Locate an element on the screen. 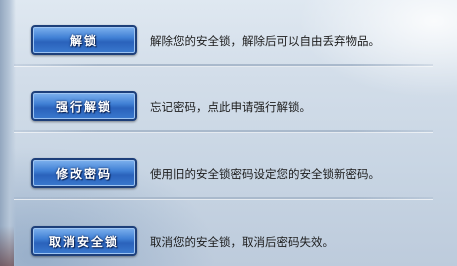 The width and height of the screenshot is (457, 266). change-password-button: 修改密码 is located at coordinates (84, 173).